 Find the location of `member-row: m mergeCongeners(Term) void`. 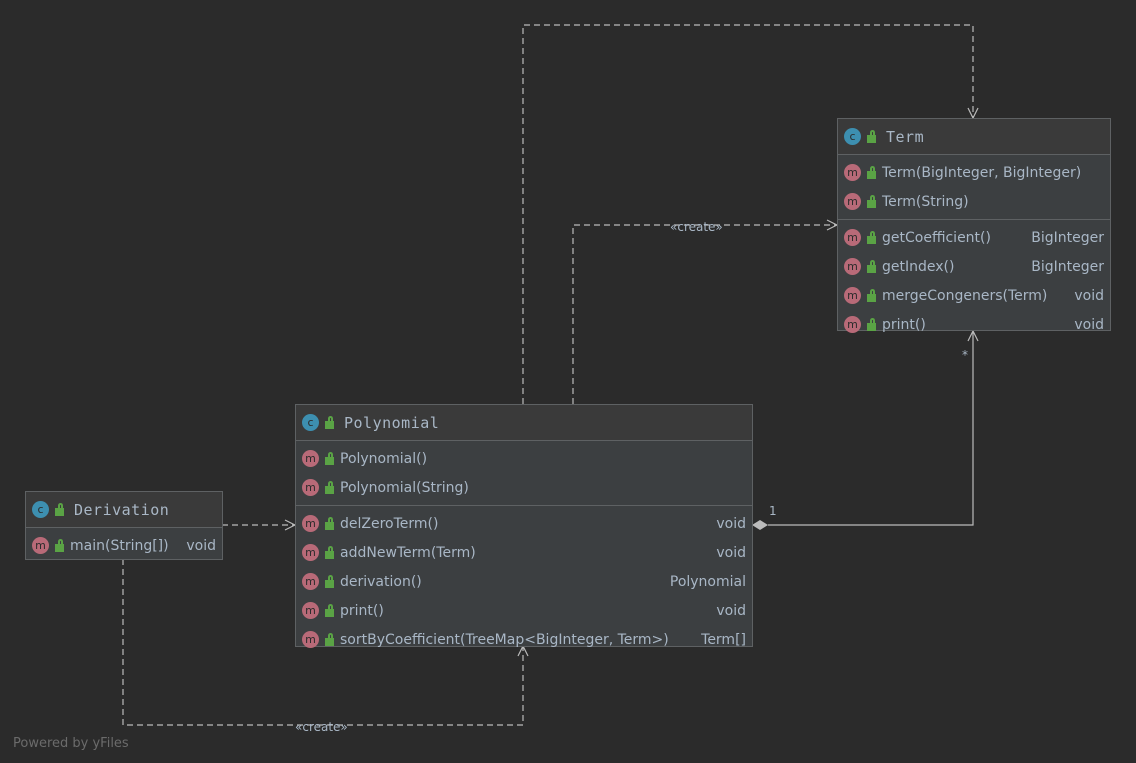

member-row: m mergeCongeners(Term) void is located at coordinates (974, 295).